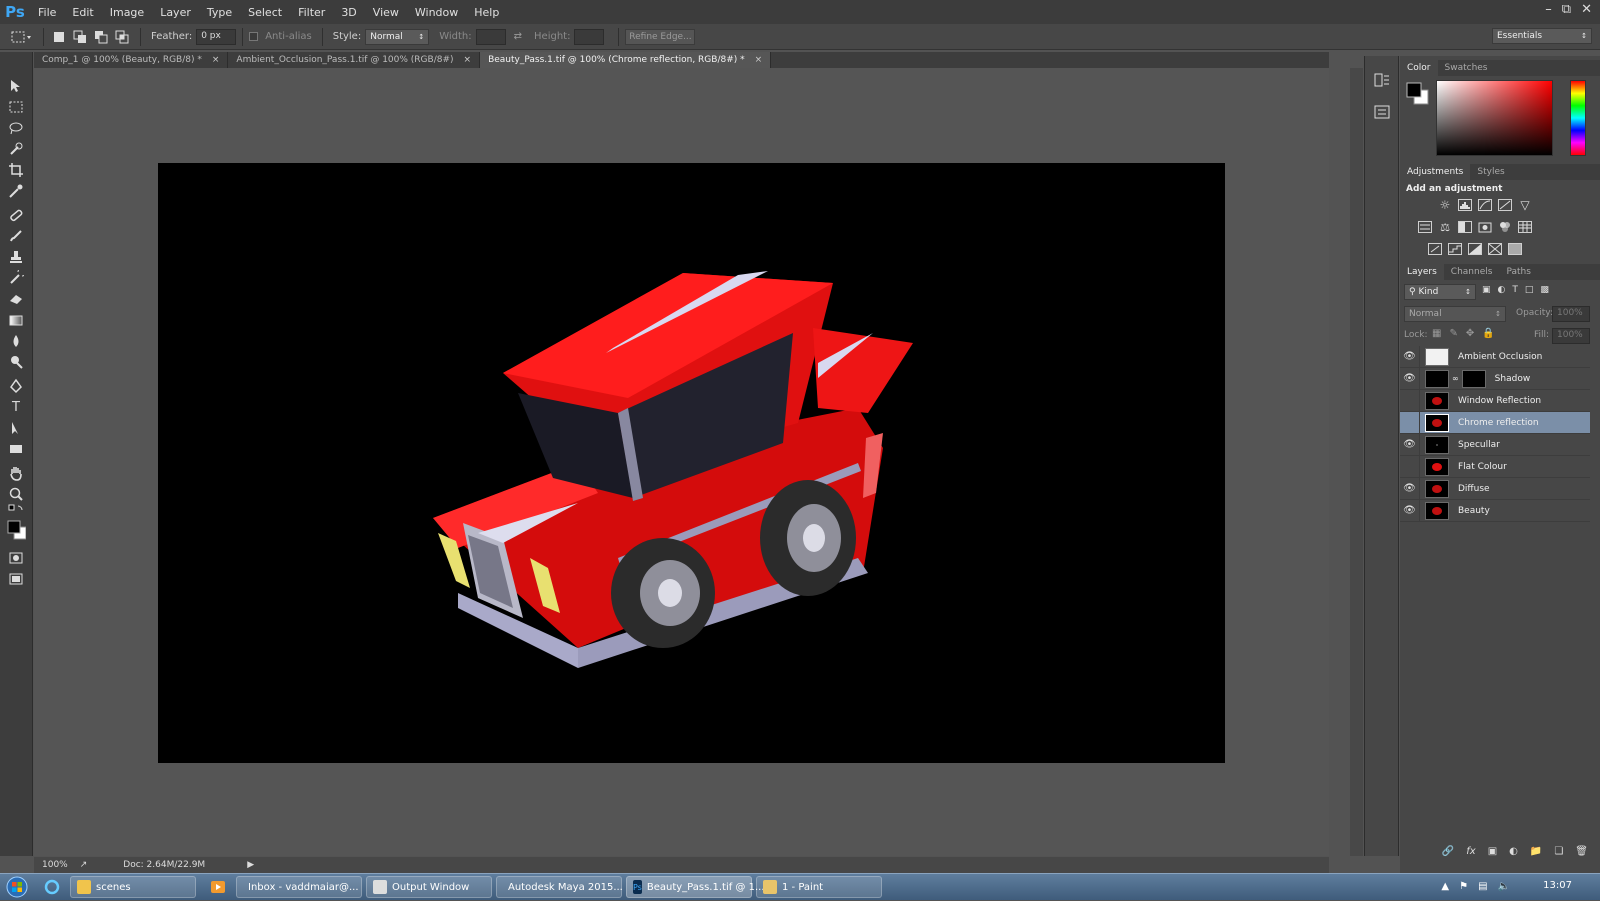 The width and height of the screenshot is (1600, 901). Describe the element at coordinates (16, 107) in the screenshot. I see `marquee-tool-icon` at that location.